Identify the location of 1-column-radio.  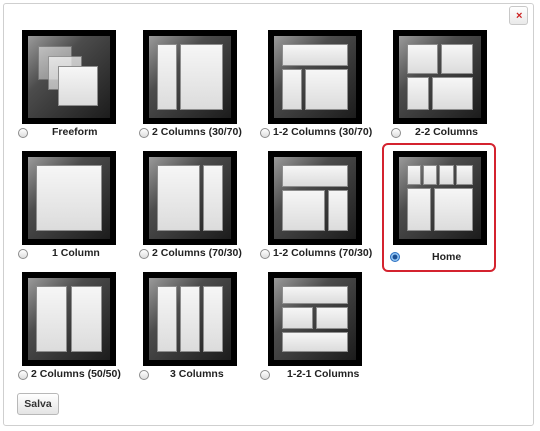
(23, 254).